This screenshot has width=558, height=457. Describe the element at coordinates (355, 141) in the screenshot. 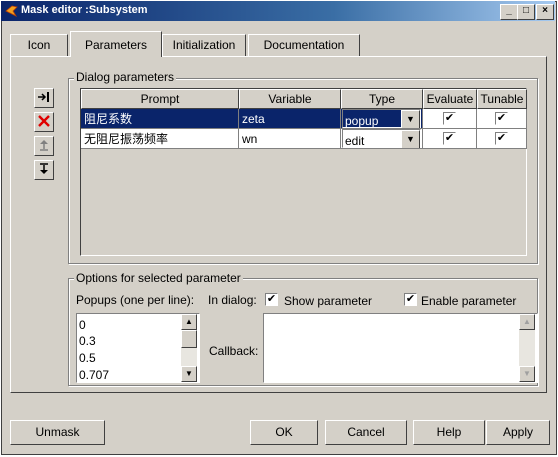

I see `type-value: edit` at that location.